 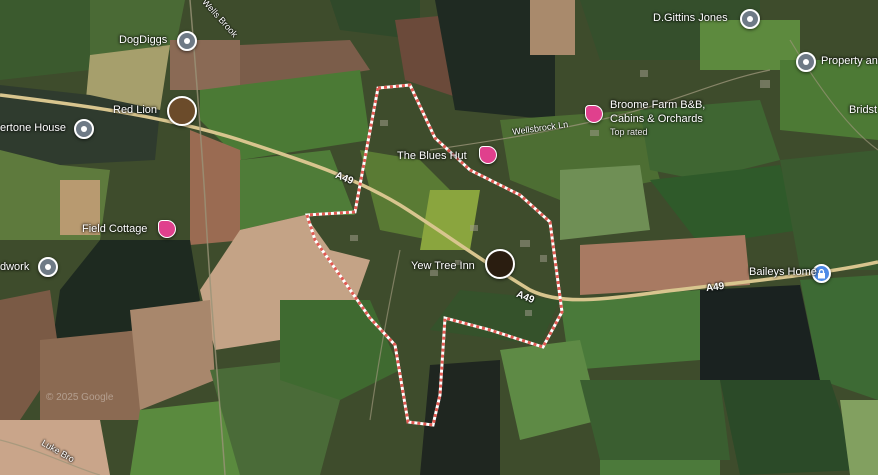 What do you see at coordinates (863, 110) in the screenshot?
I see `place-label-bridst: Bridst` at bounding box center [863, 110].